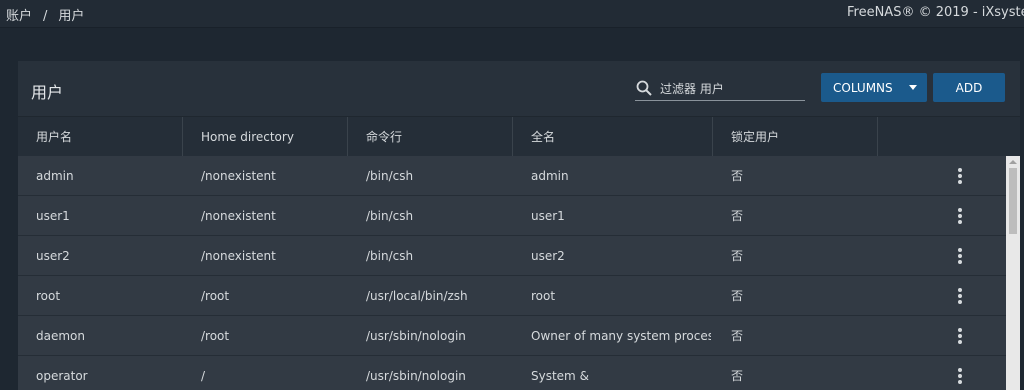 The width and height of the screenshot is (1024, 390). What do you see at coordinates (560, 376) in the screenshot?
I see `cell-full-name: System &` at bounding box center [560, 376].